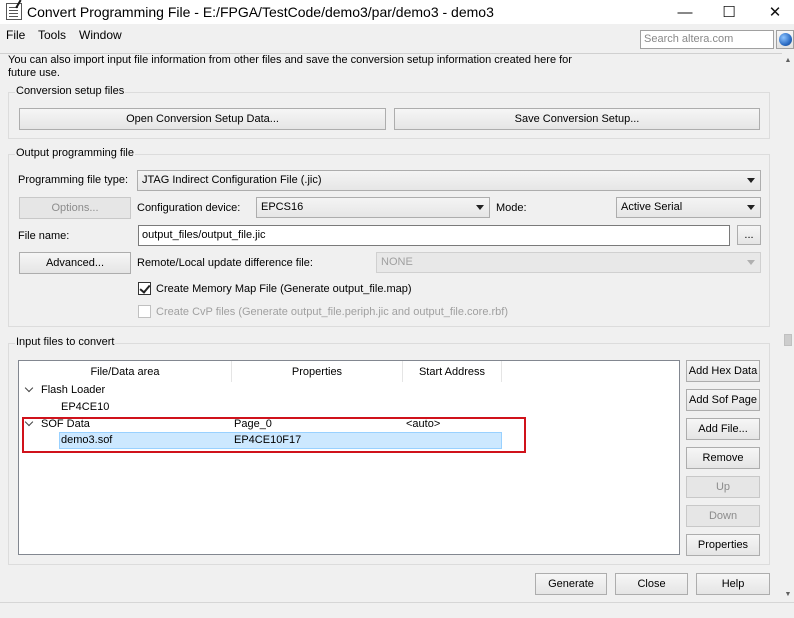  Describe the element at coordinates (144, 311) in the screenshot. I see `cvp-checkbox` at that location.